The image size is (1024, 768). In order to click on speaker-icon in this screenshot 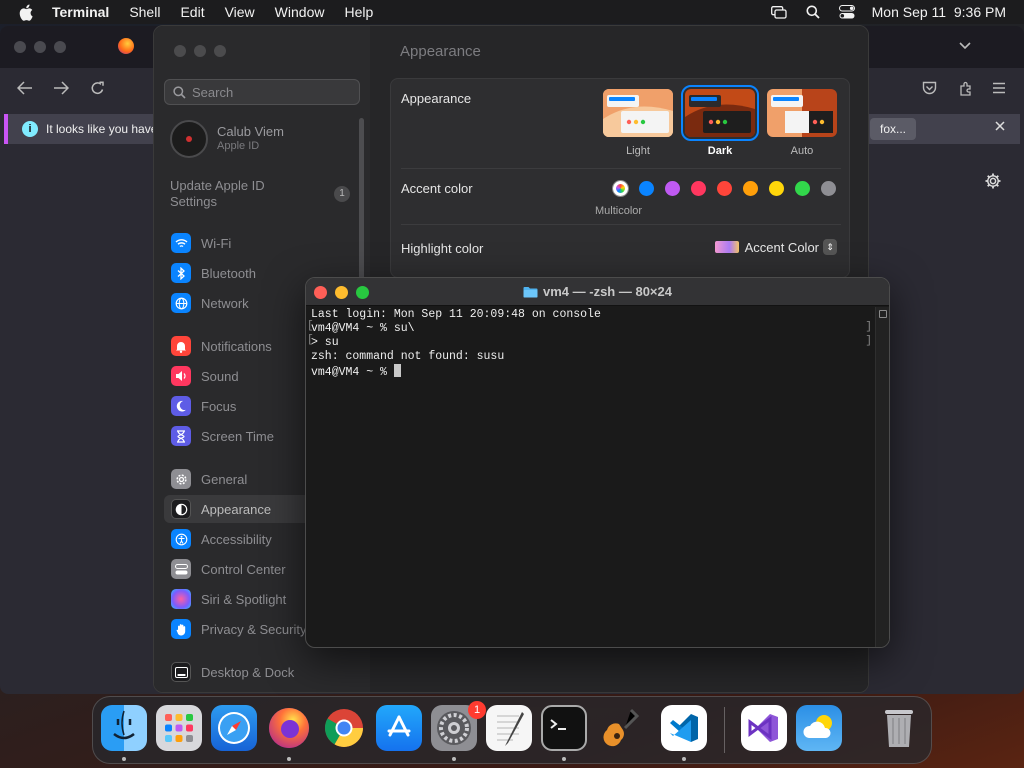, I will do `click(181, 376)`.